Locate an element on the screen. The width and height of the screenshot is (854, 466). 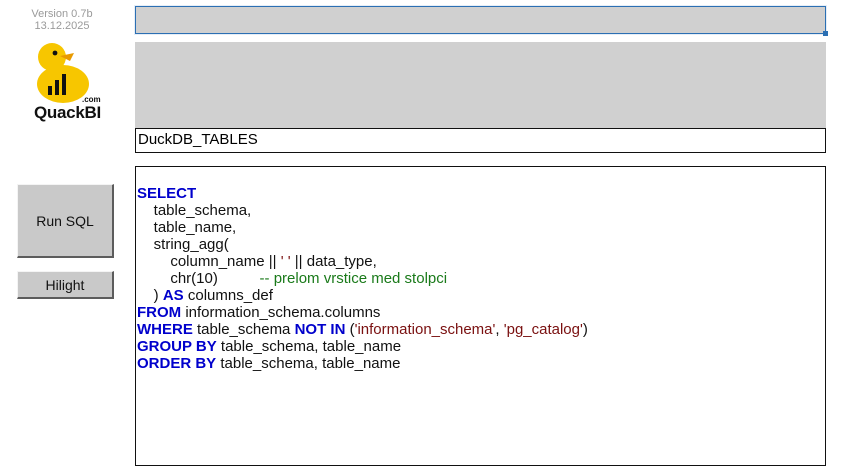
hilight-button: Hilight is located at coordinates (65, 285).